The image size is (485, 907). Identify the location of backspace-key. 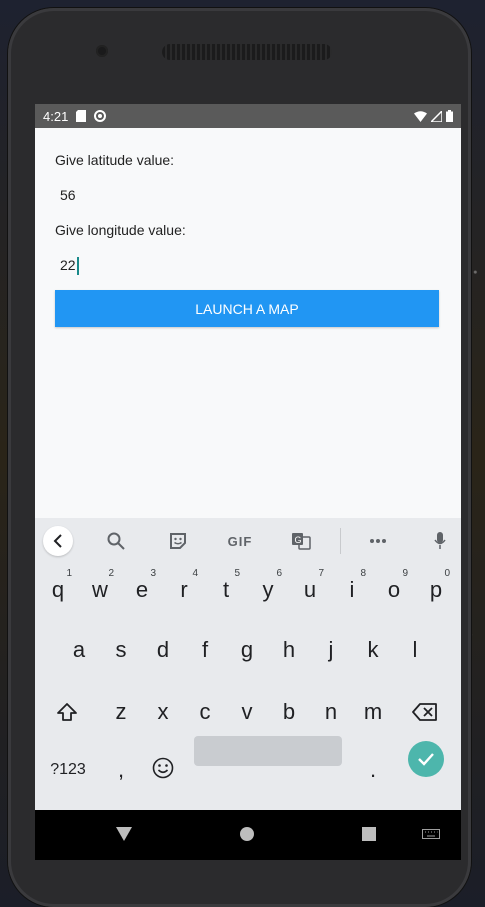
(425, 712).